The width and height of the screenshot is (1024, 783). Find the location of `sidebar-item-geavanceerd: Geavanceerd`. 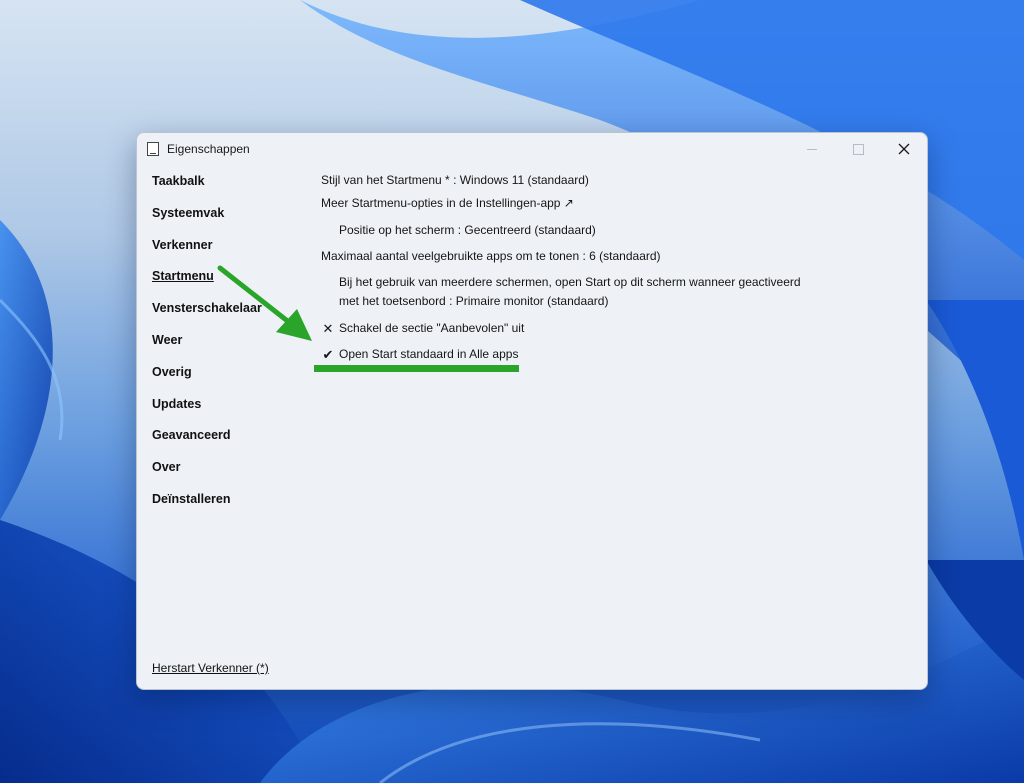

sidebar-item-geavanceerd: Geavanceerd is located at coordinates (222, 443).